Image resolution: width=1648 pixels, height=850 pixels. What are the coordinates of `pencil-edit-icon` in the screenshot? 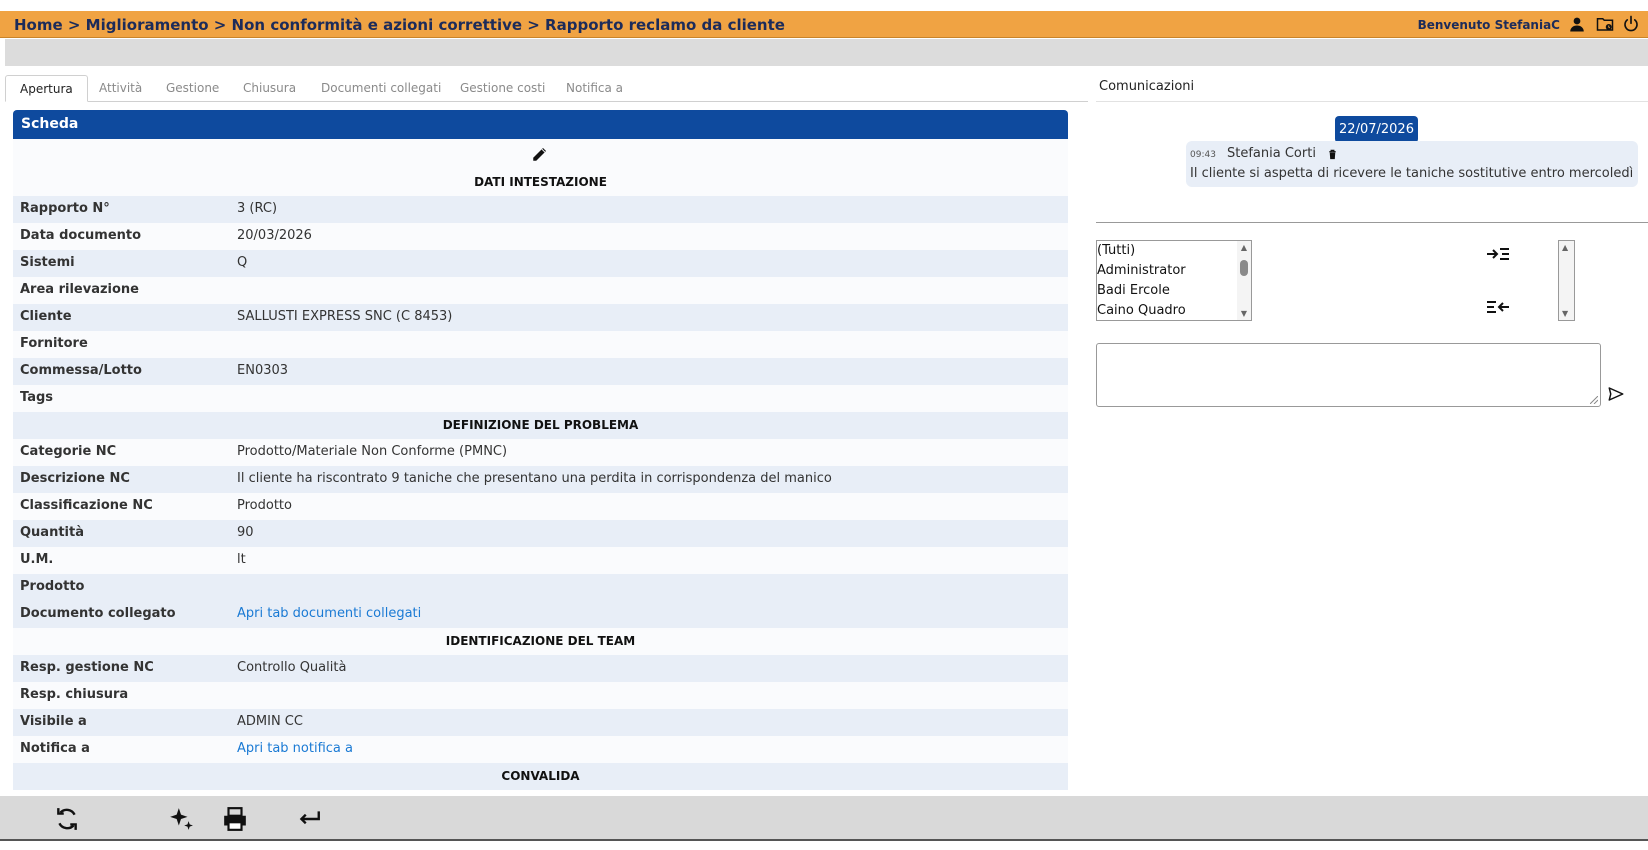 It's located at (540, 154).